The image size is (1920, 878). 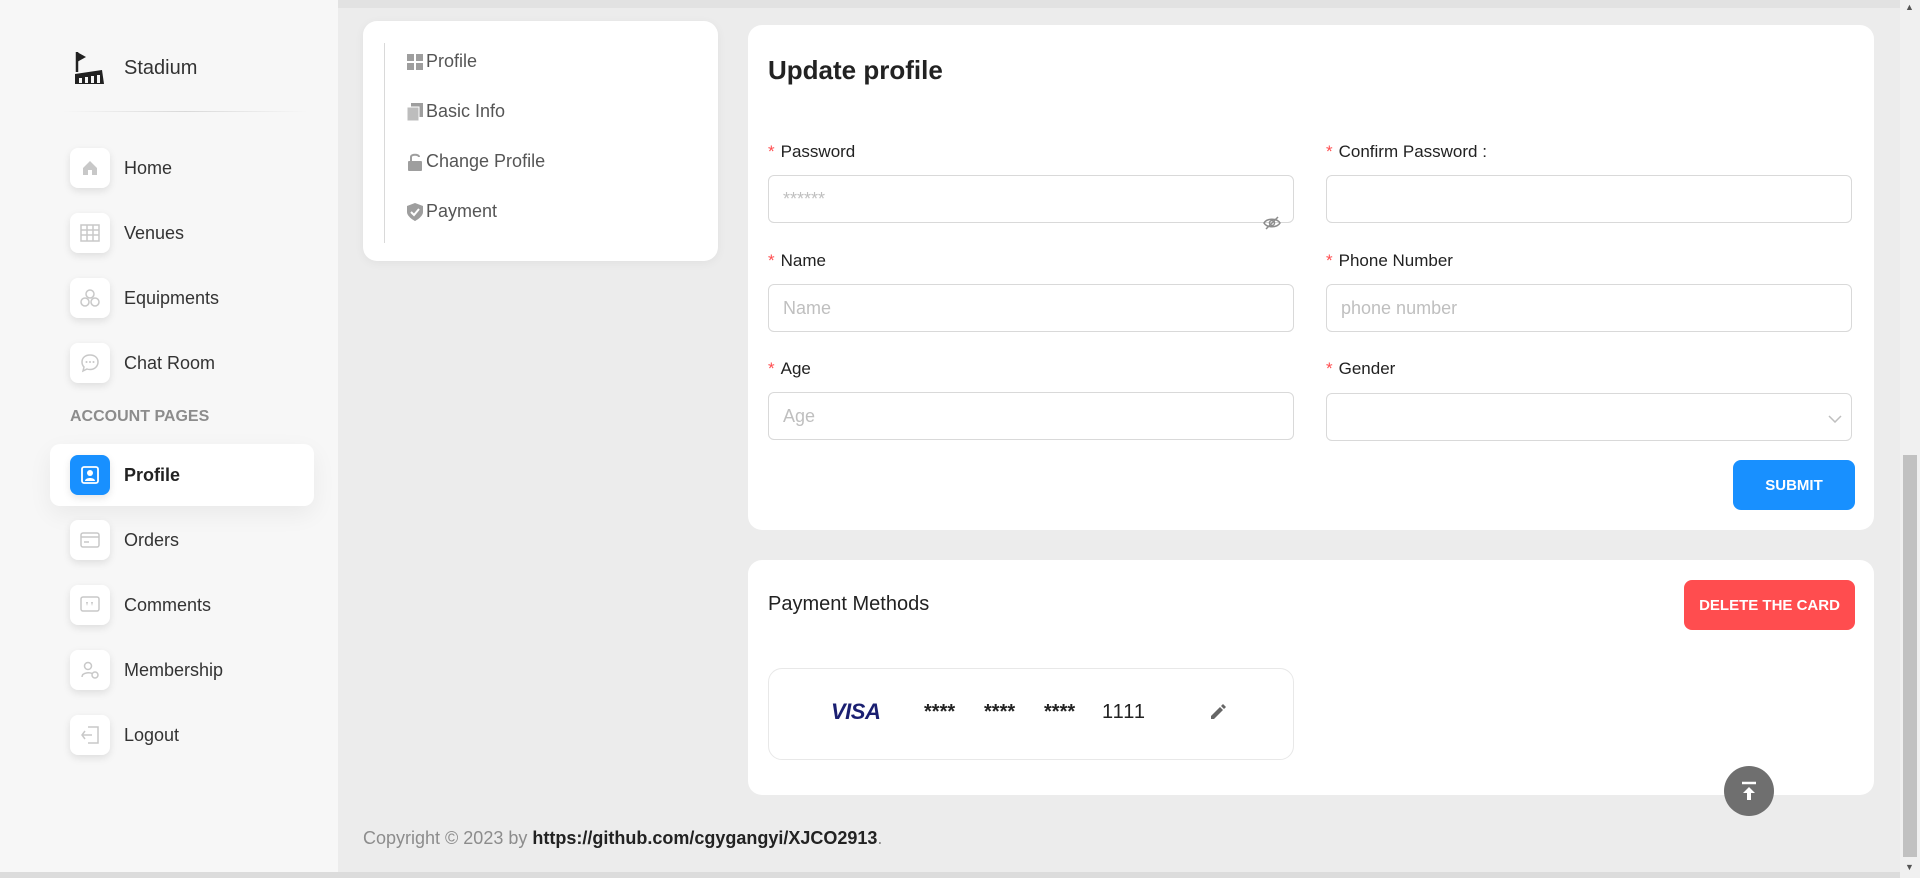 What do you see at coordinates (1119, 4) in the screenshot?
I see `top-bar` at bounding box center [1119, 4].